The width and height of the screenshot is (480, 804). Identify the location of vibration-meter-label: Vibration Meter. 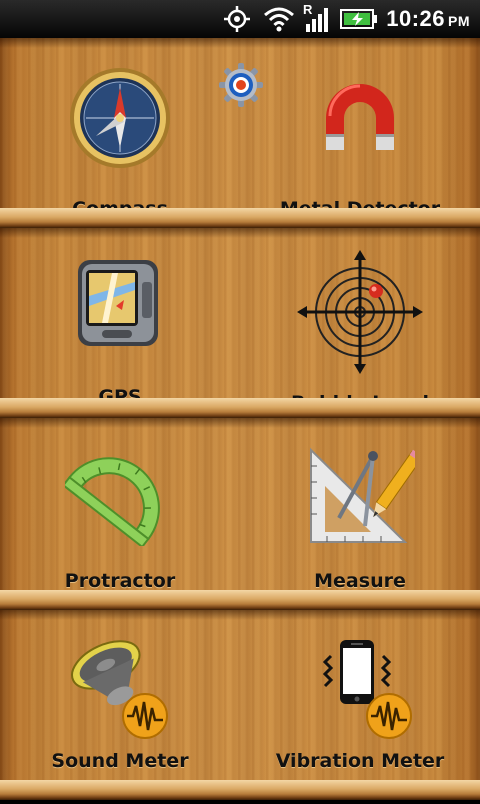
(360, 761).